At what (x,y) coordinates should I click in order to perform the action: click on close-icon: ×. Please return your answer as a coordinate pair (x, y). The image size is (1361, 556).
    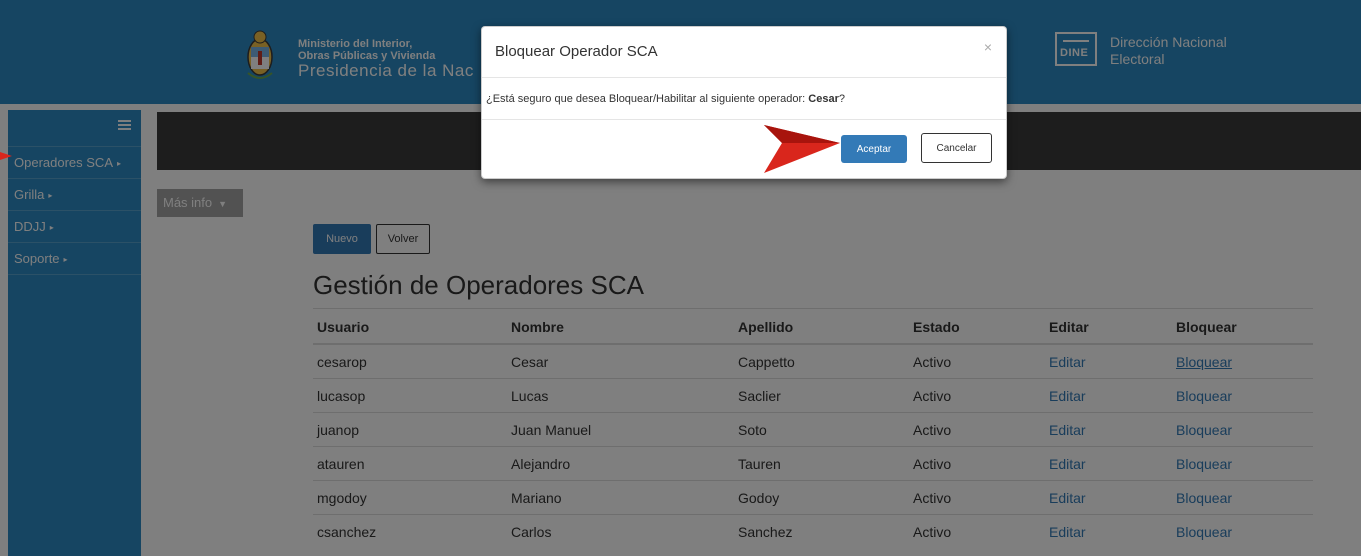
    Looking at the image, I should click on (988, 47).